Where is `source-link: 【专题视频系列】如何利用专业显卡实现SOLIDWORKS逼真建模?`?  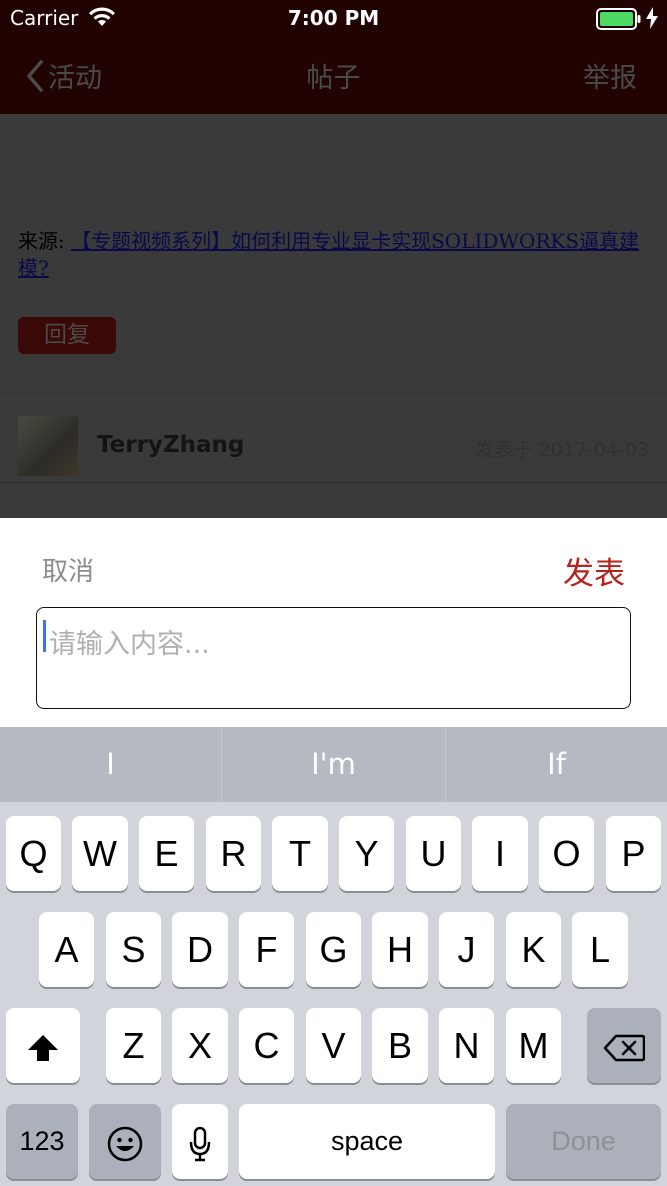 source-link: 【专题视频系列】如何利用专业显卡实现SOLIDWORKS逼真建模? is located at coordinates (328, 254).